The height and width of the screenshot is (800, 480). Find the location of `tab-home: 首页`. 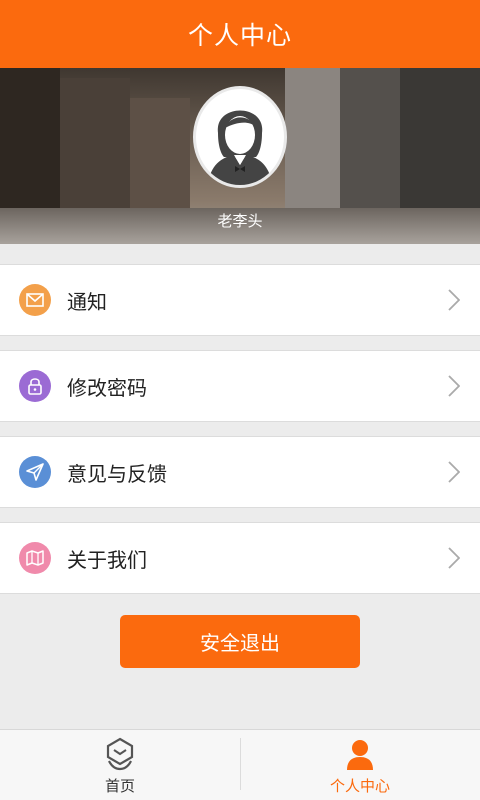

tab-home: 首页 is located at coordinates (120, 765).